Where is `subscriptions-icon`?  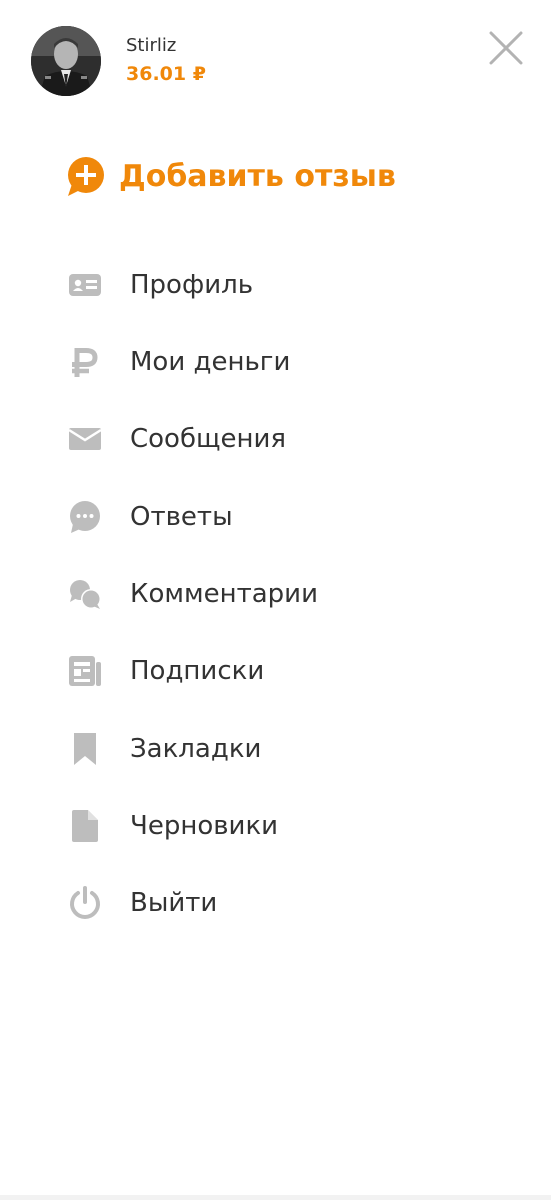 subscriptions-icon is located at coordinates (85, 671).